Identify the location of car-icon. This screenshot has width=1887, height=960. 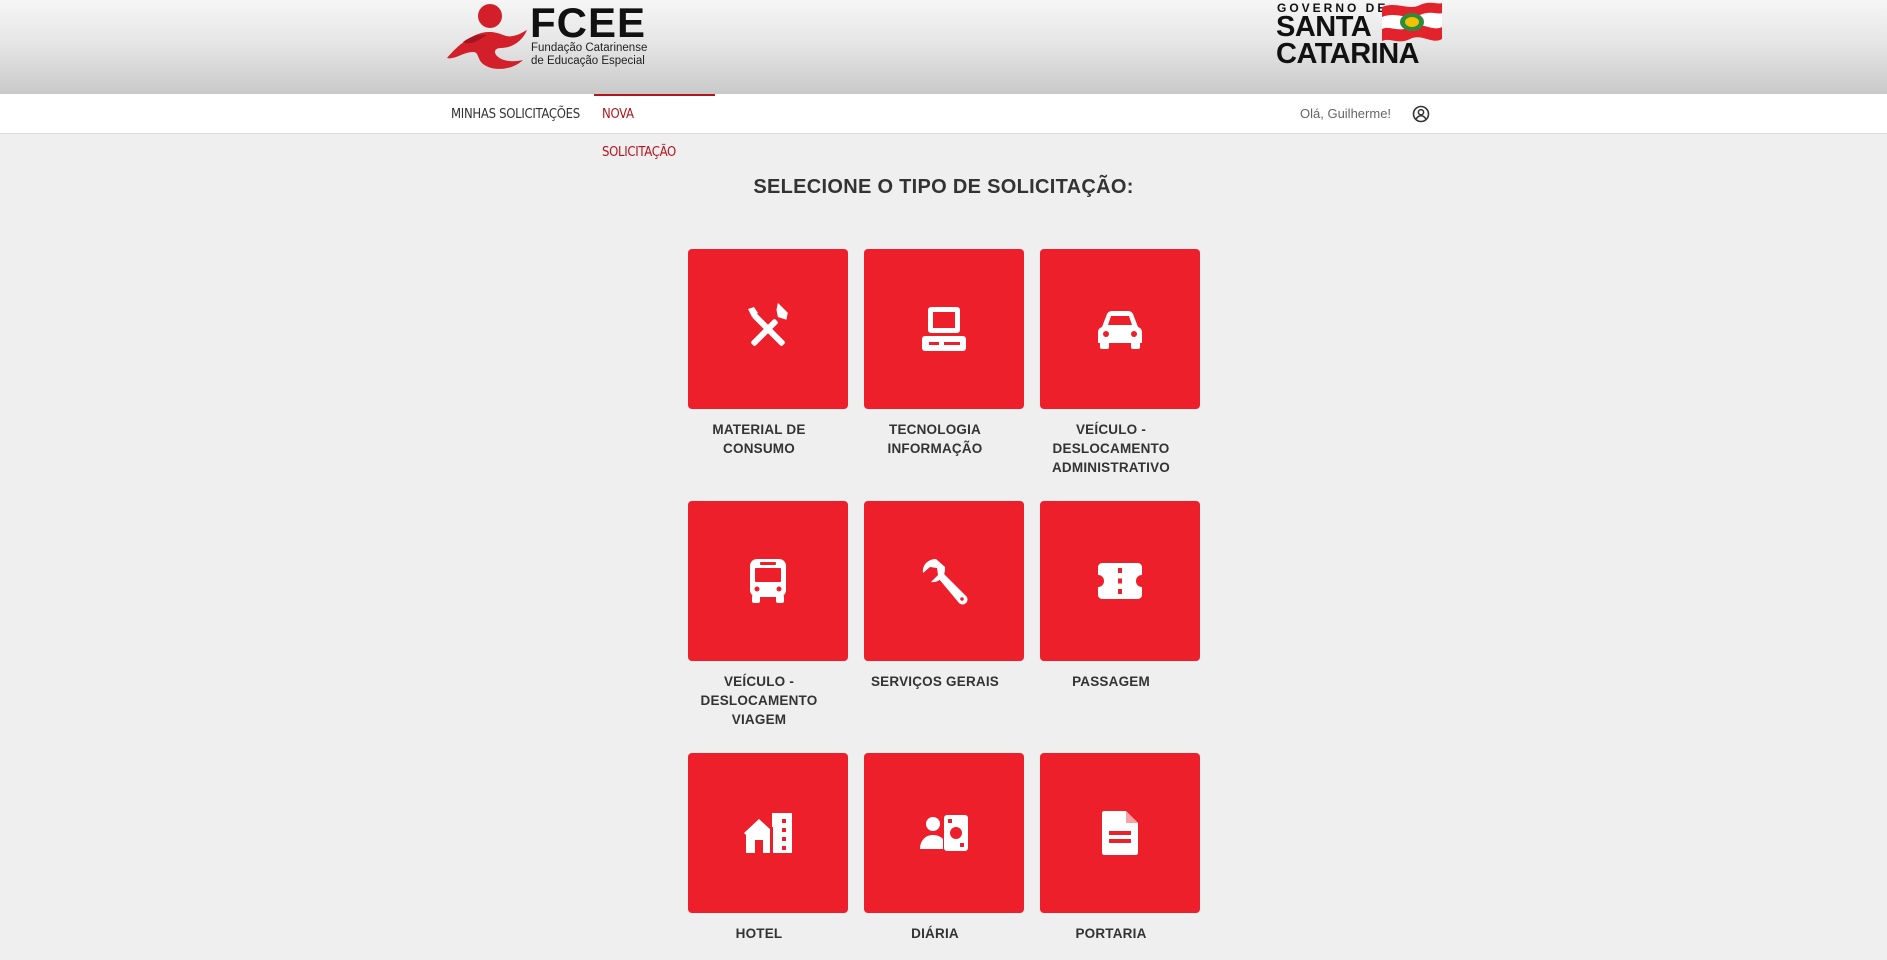
(1120, 330).